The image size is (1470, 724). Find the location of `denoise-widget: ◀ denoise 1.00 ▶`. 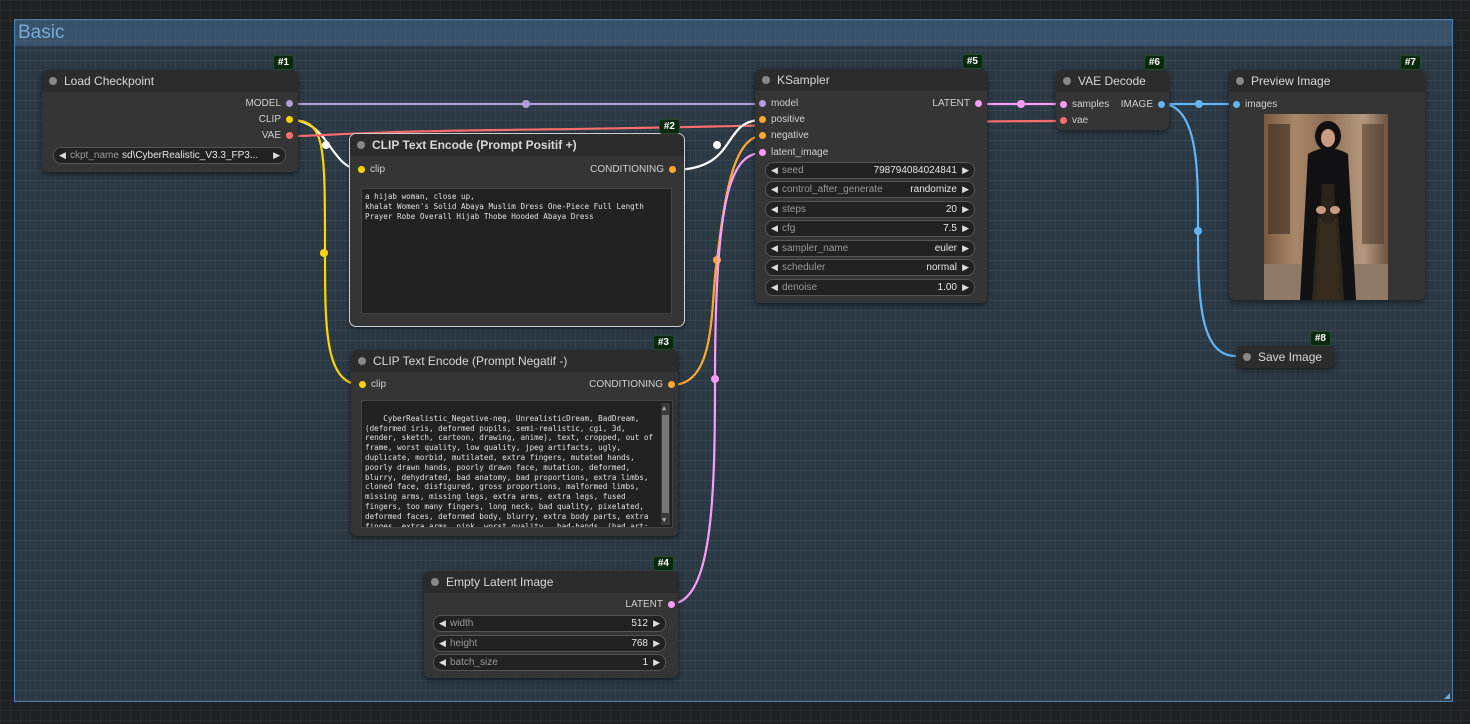

denoise-widget: ◀ denoise 1.00 ▶ is located at coordinates (870, 287).